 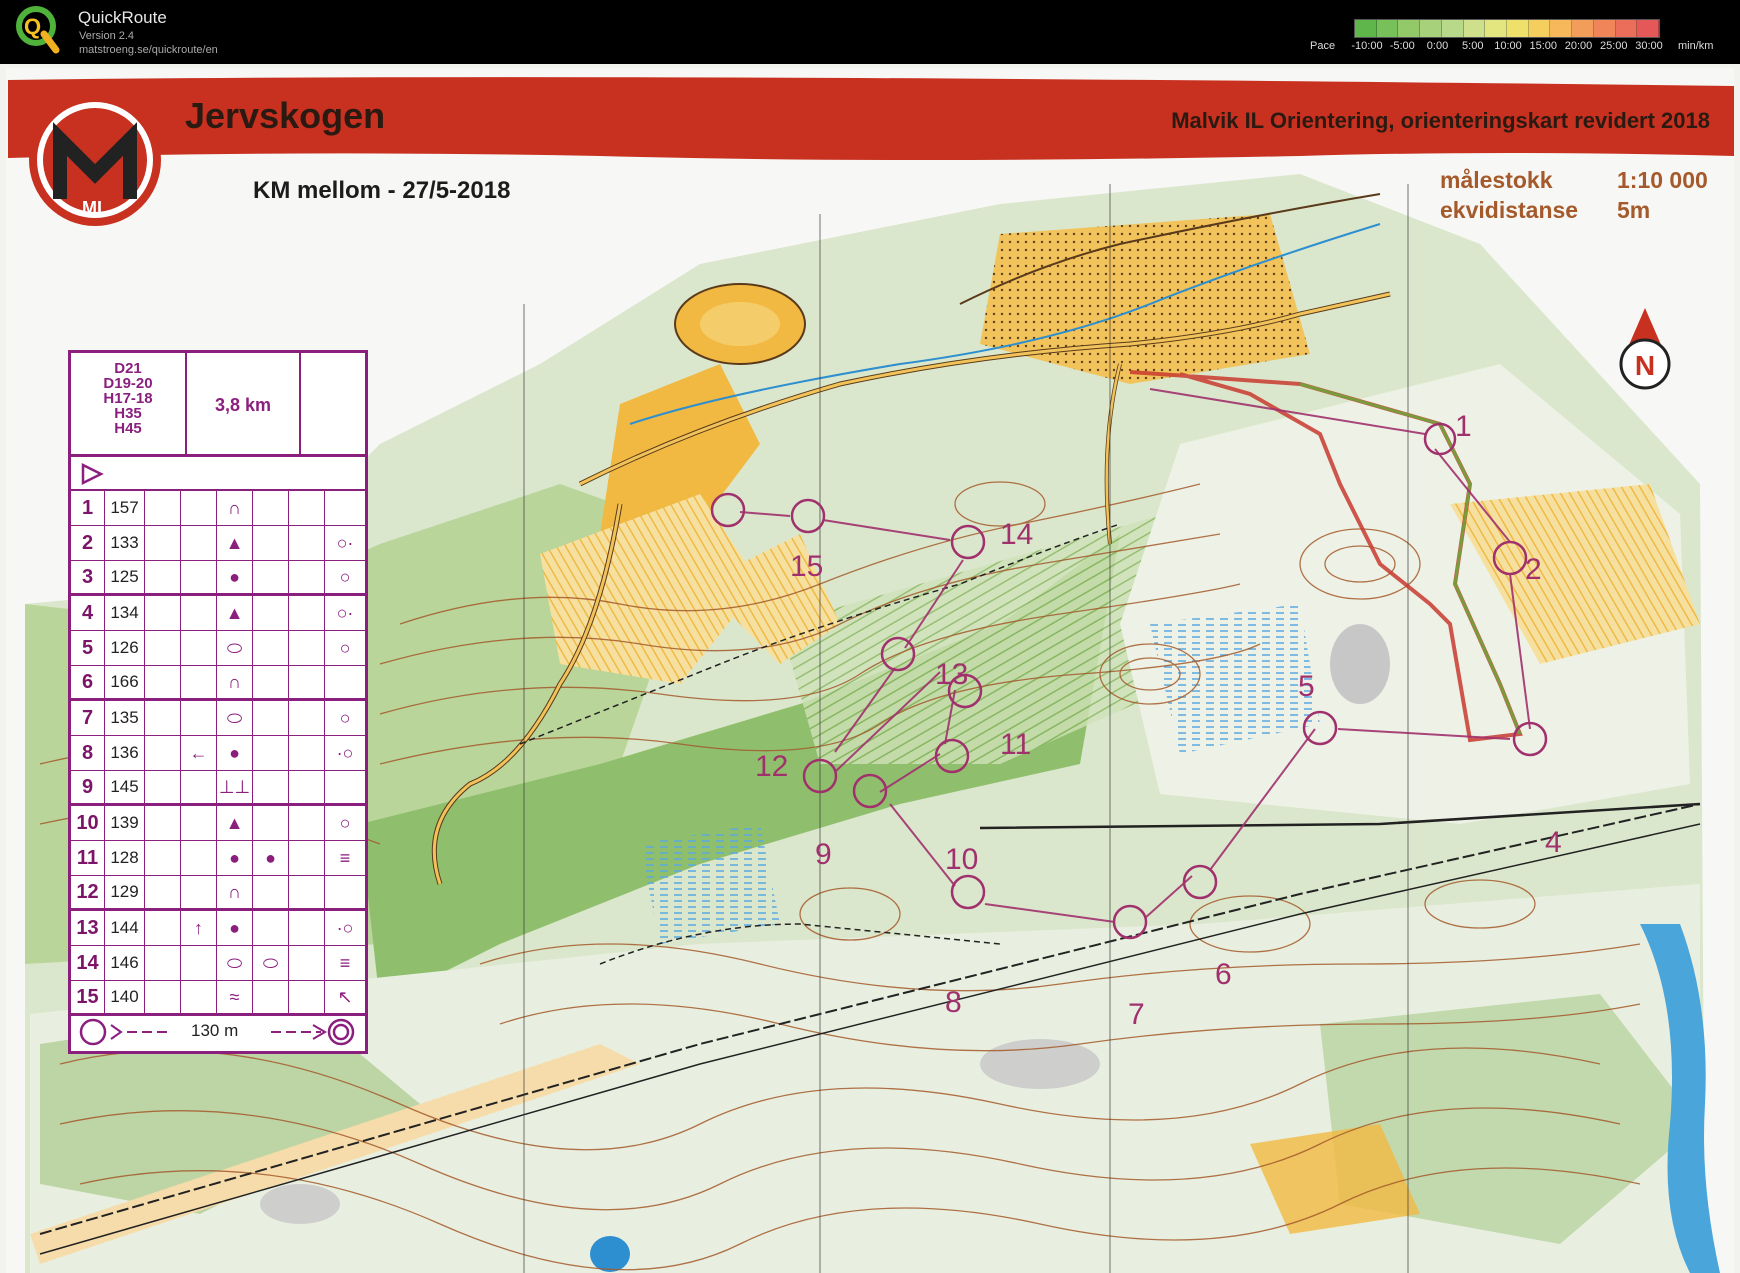 What do you see at coordinates (125, 892) in the screenshot?
I see `control-cell-code: 129` at bounding box center [125, 892].